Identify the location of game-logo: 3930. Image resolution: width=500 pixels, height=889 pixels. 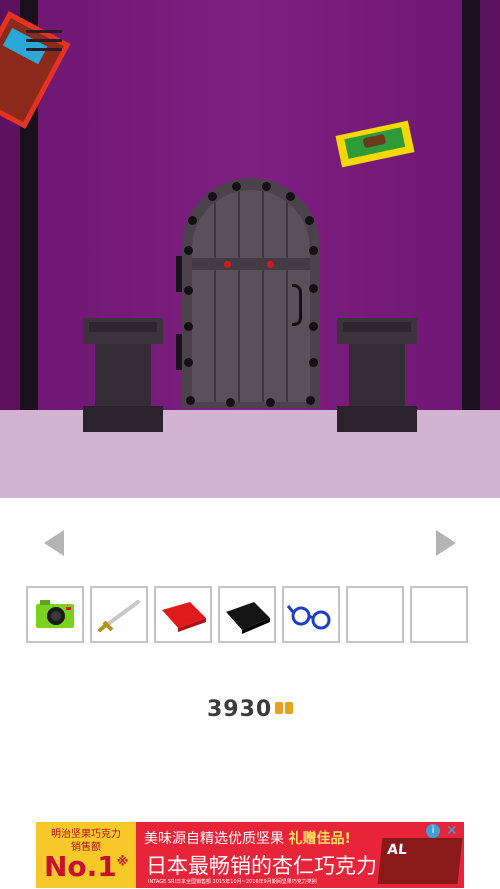
(251, 708).